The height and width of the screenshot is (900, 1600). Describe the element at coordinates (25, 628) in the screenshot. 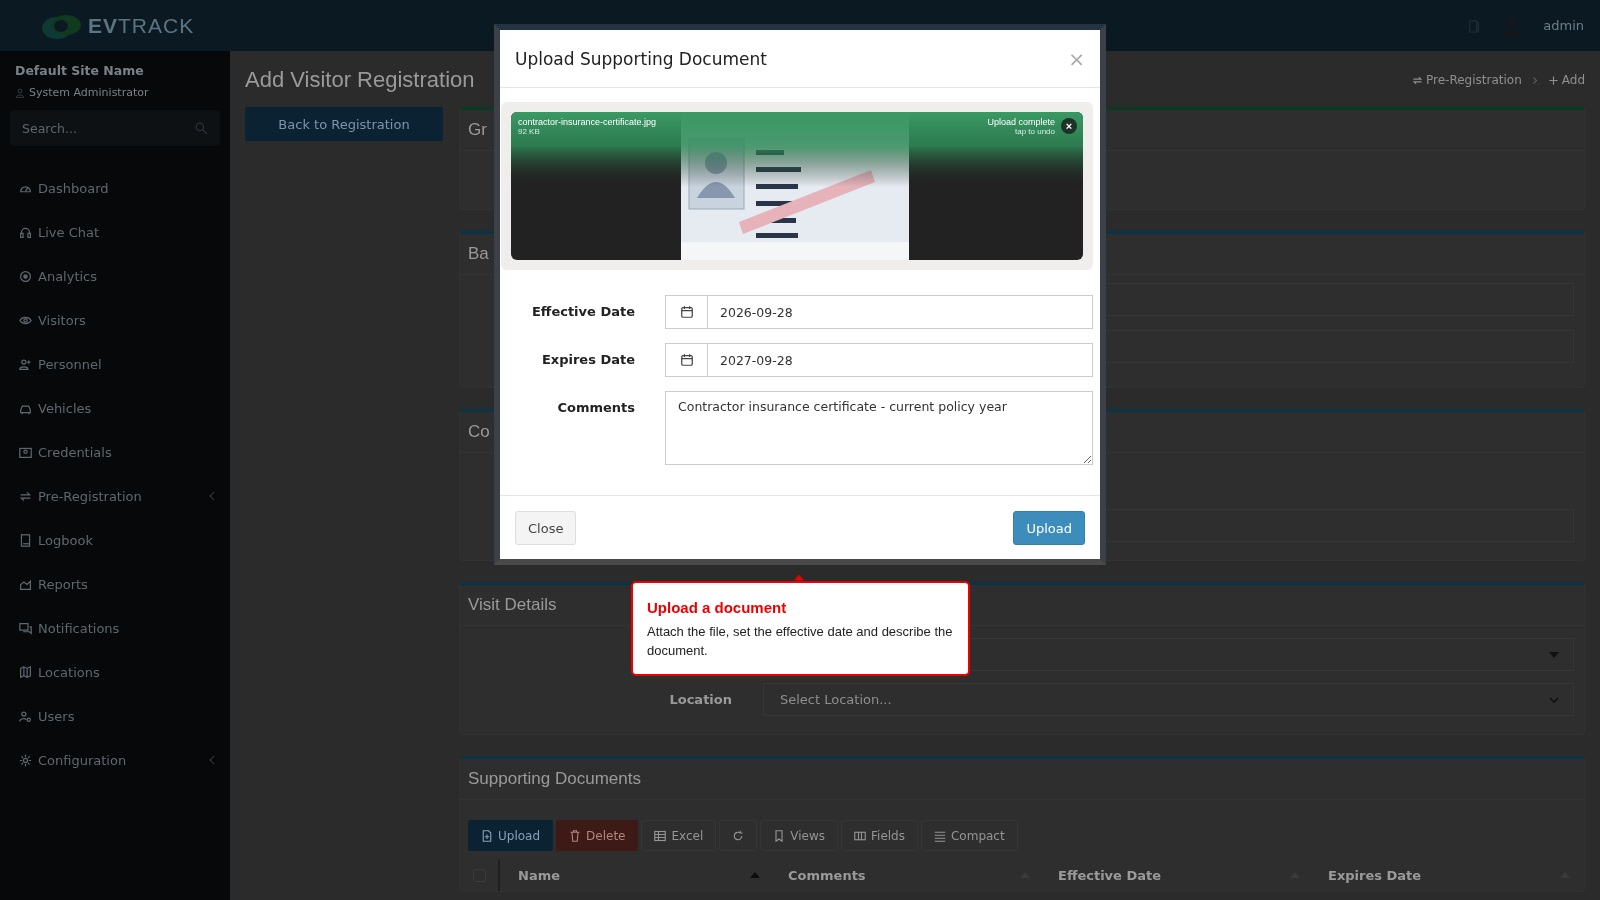

I see `chat-icon` at that location.